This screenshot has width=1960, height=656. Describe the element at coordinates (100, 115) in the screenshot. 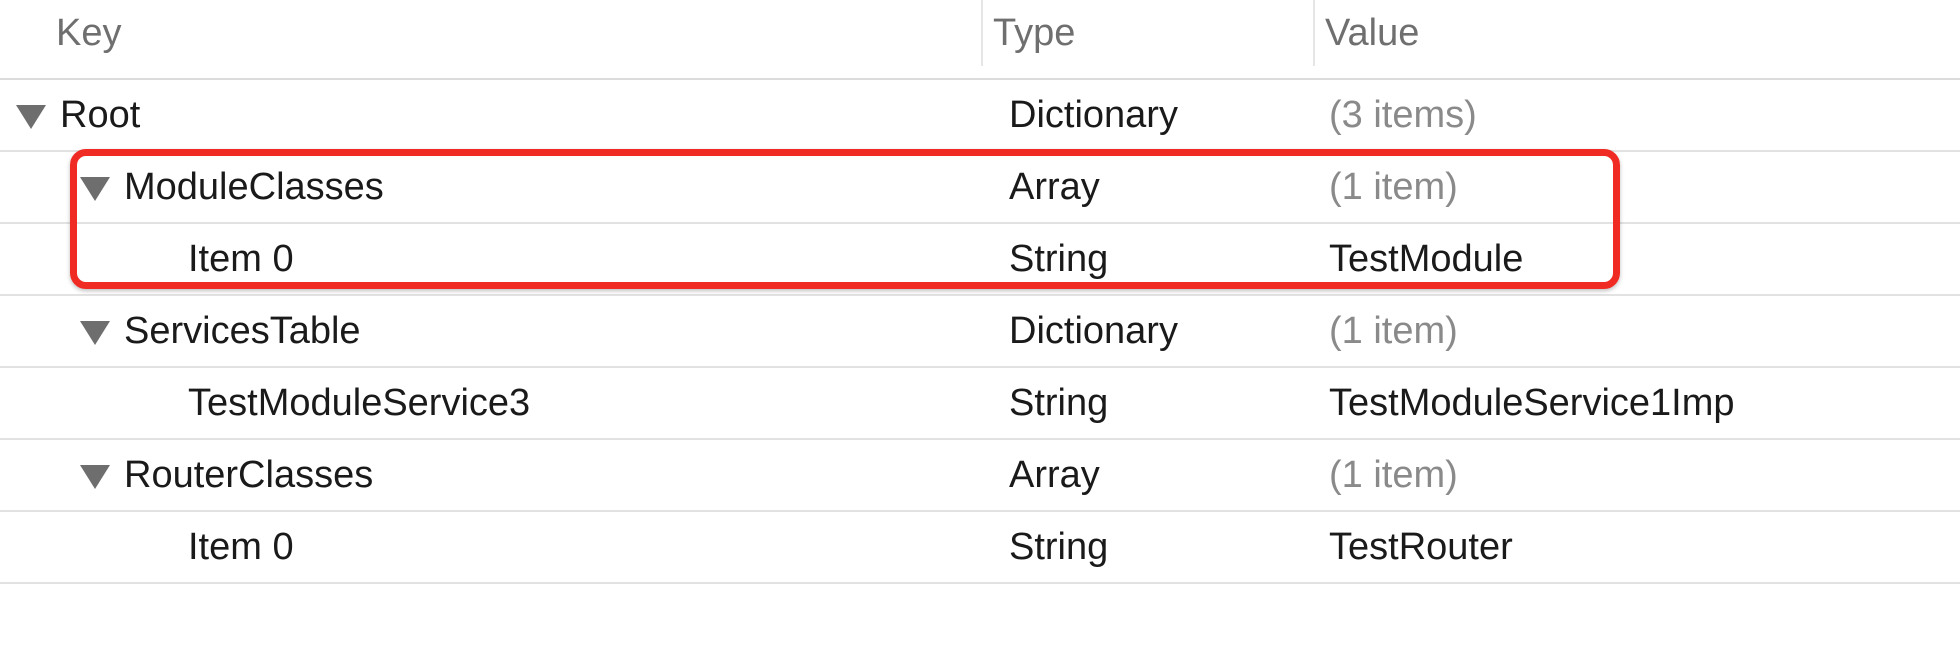

I see `row-key: Root` at that location.